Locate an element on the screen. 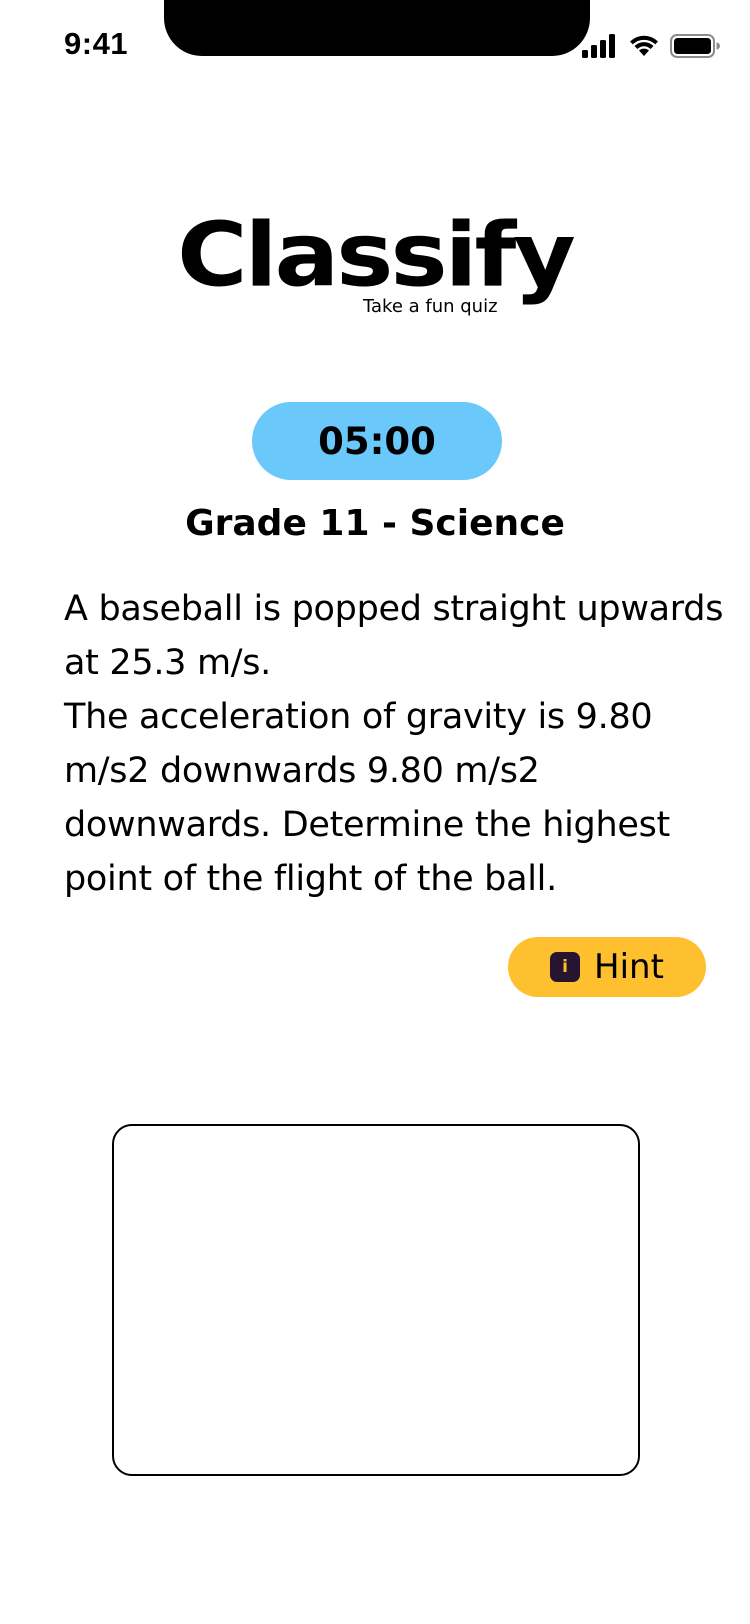  cellular-signal-icon is located at coordinates (600, 46).